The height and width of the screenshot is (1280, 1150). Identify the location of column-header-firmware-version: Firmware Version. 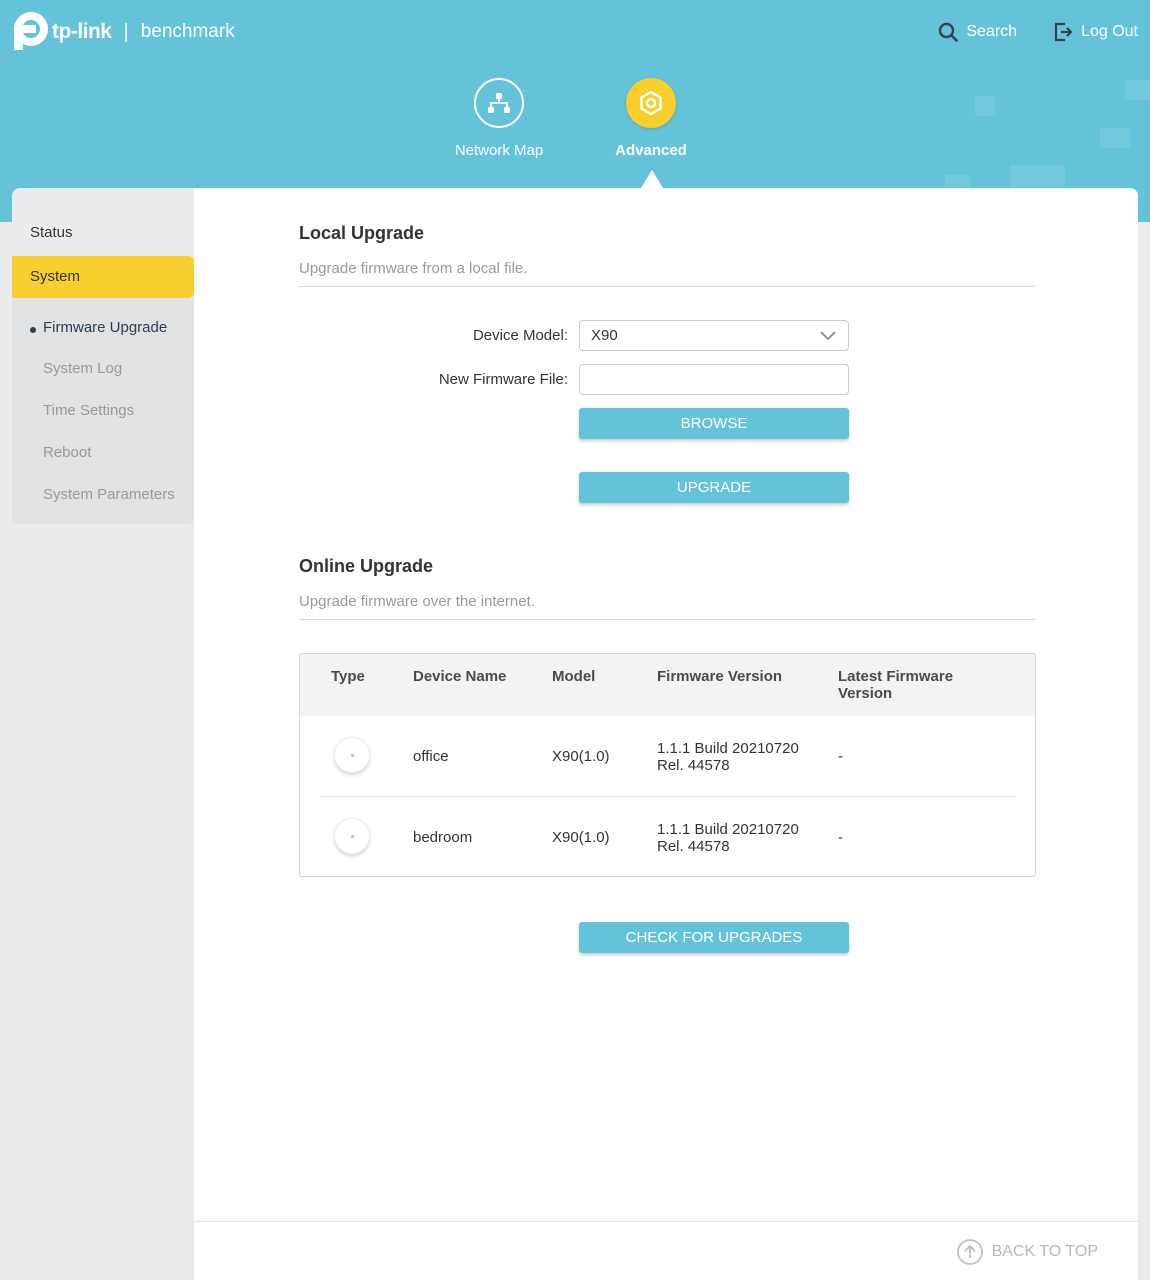
(720, 676).